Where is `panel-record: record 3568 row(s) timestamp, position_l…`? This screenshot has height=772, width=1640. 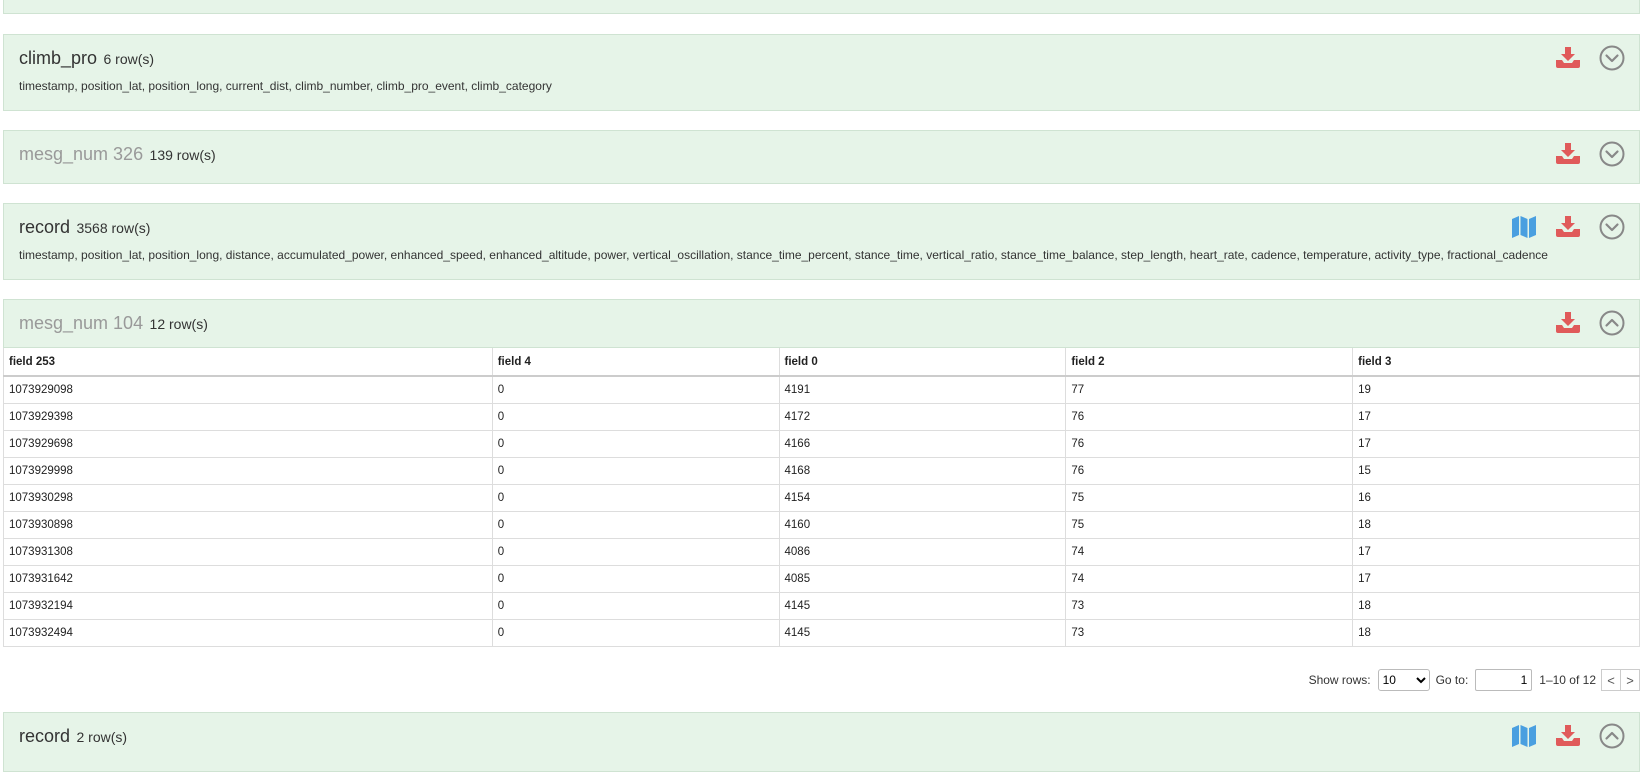 panel-record: record 3568 row(s) timestamp, position_l… is located at coordinates (821, 241).